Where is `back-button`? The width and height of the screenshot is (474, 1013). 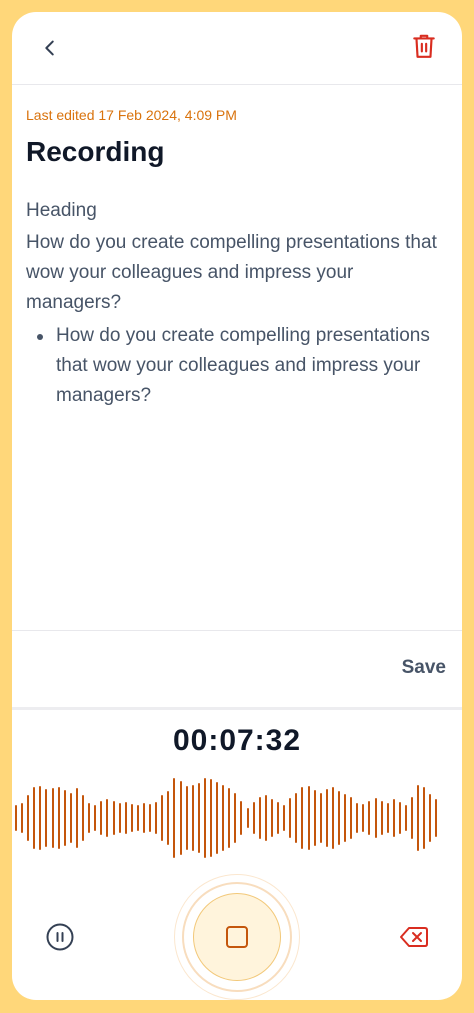 back-button is located at coordinates (50, 48).